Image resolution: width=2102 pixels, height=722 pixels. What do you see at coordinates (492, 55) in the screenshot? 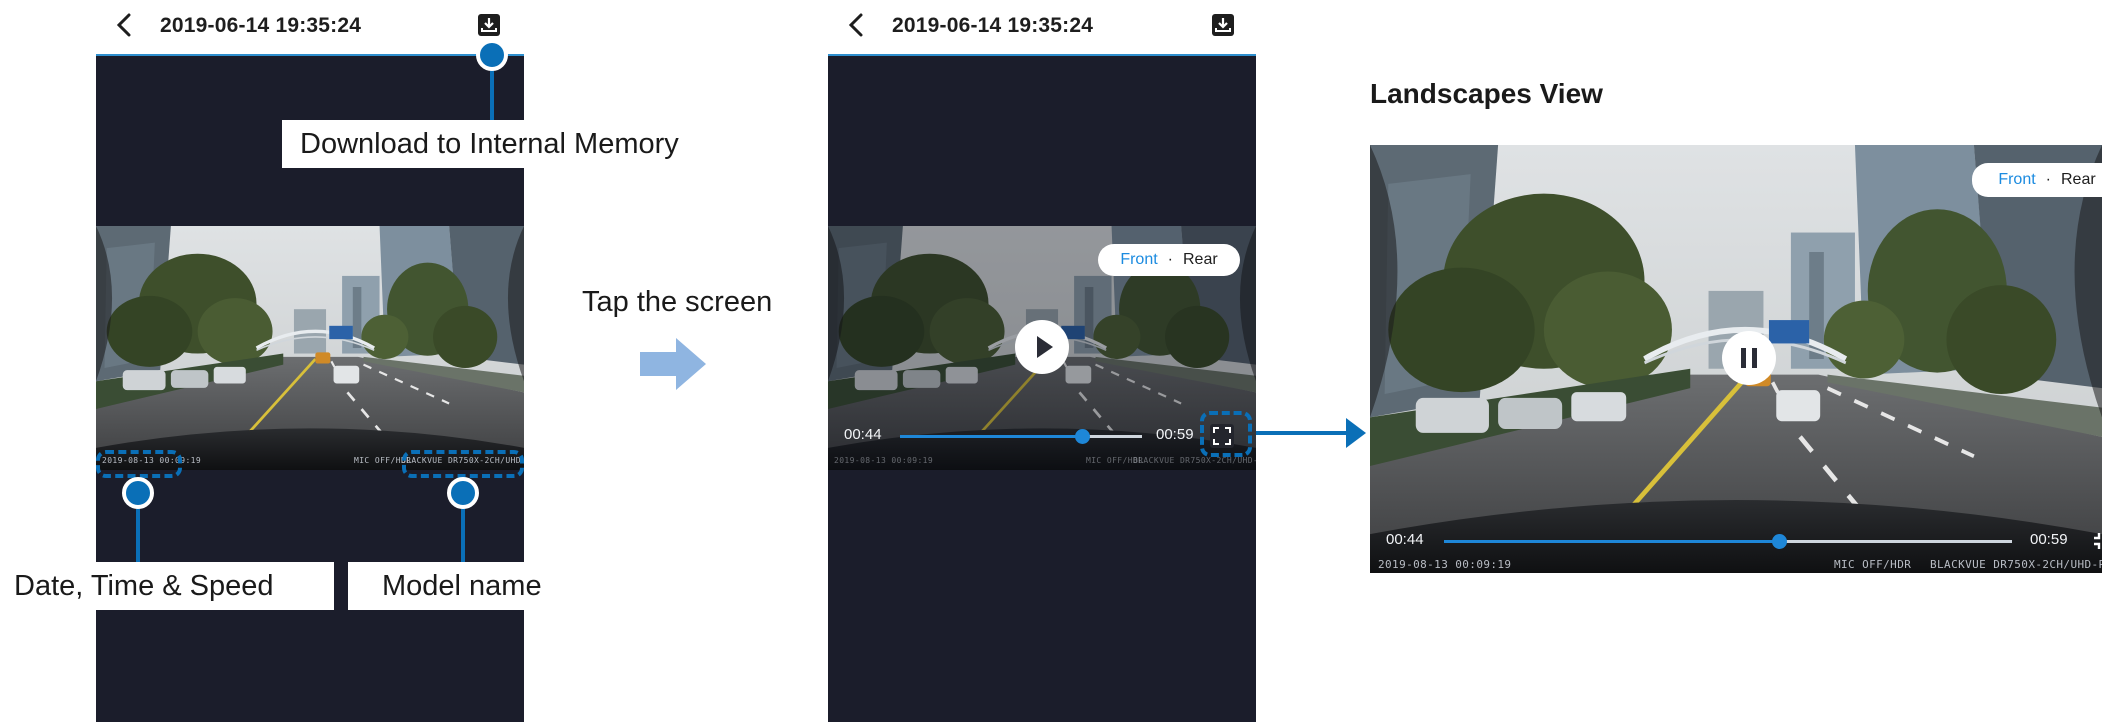
I see `download-callout-dot` at bounding box center [492, 55].